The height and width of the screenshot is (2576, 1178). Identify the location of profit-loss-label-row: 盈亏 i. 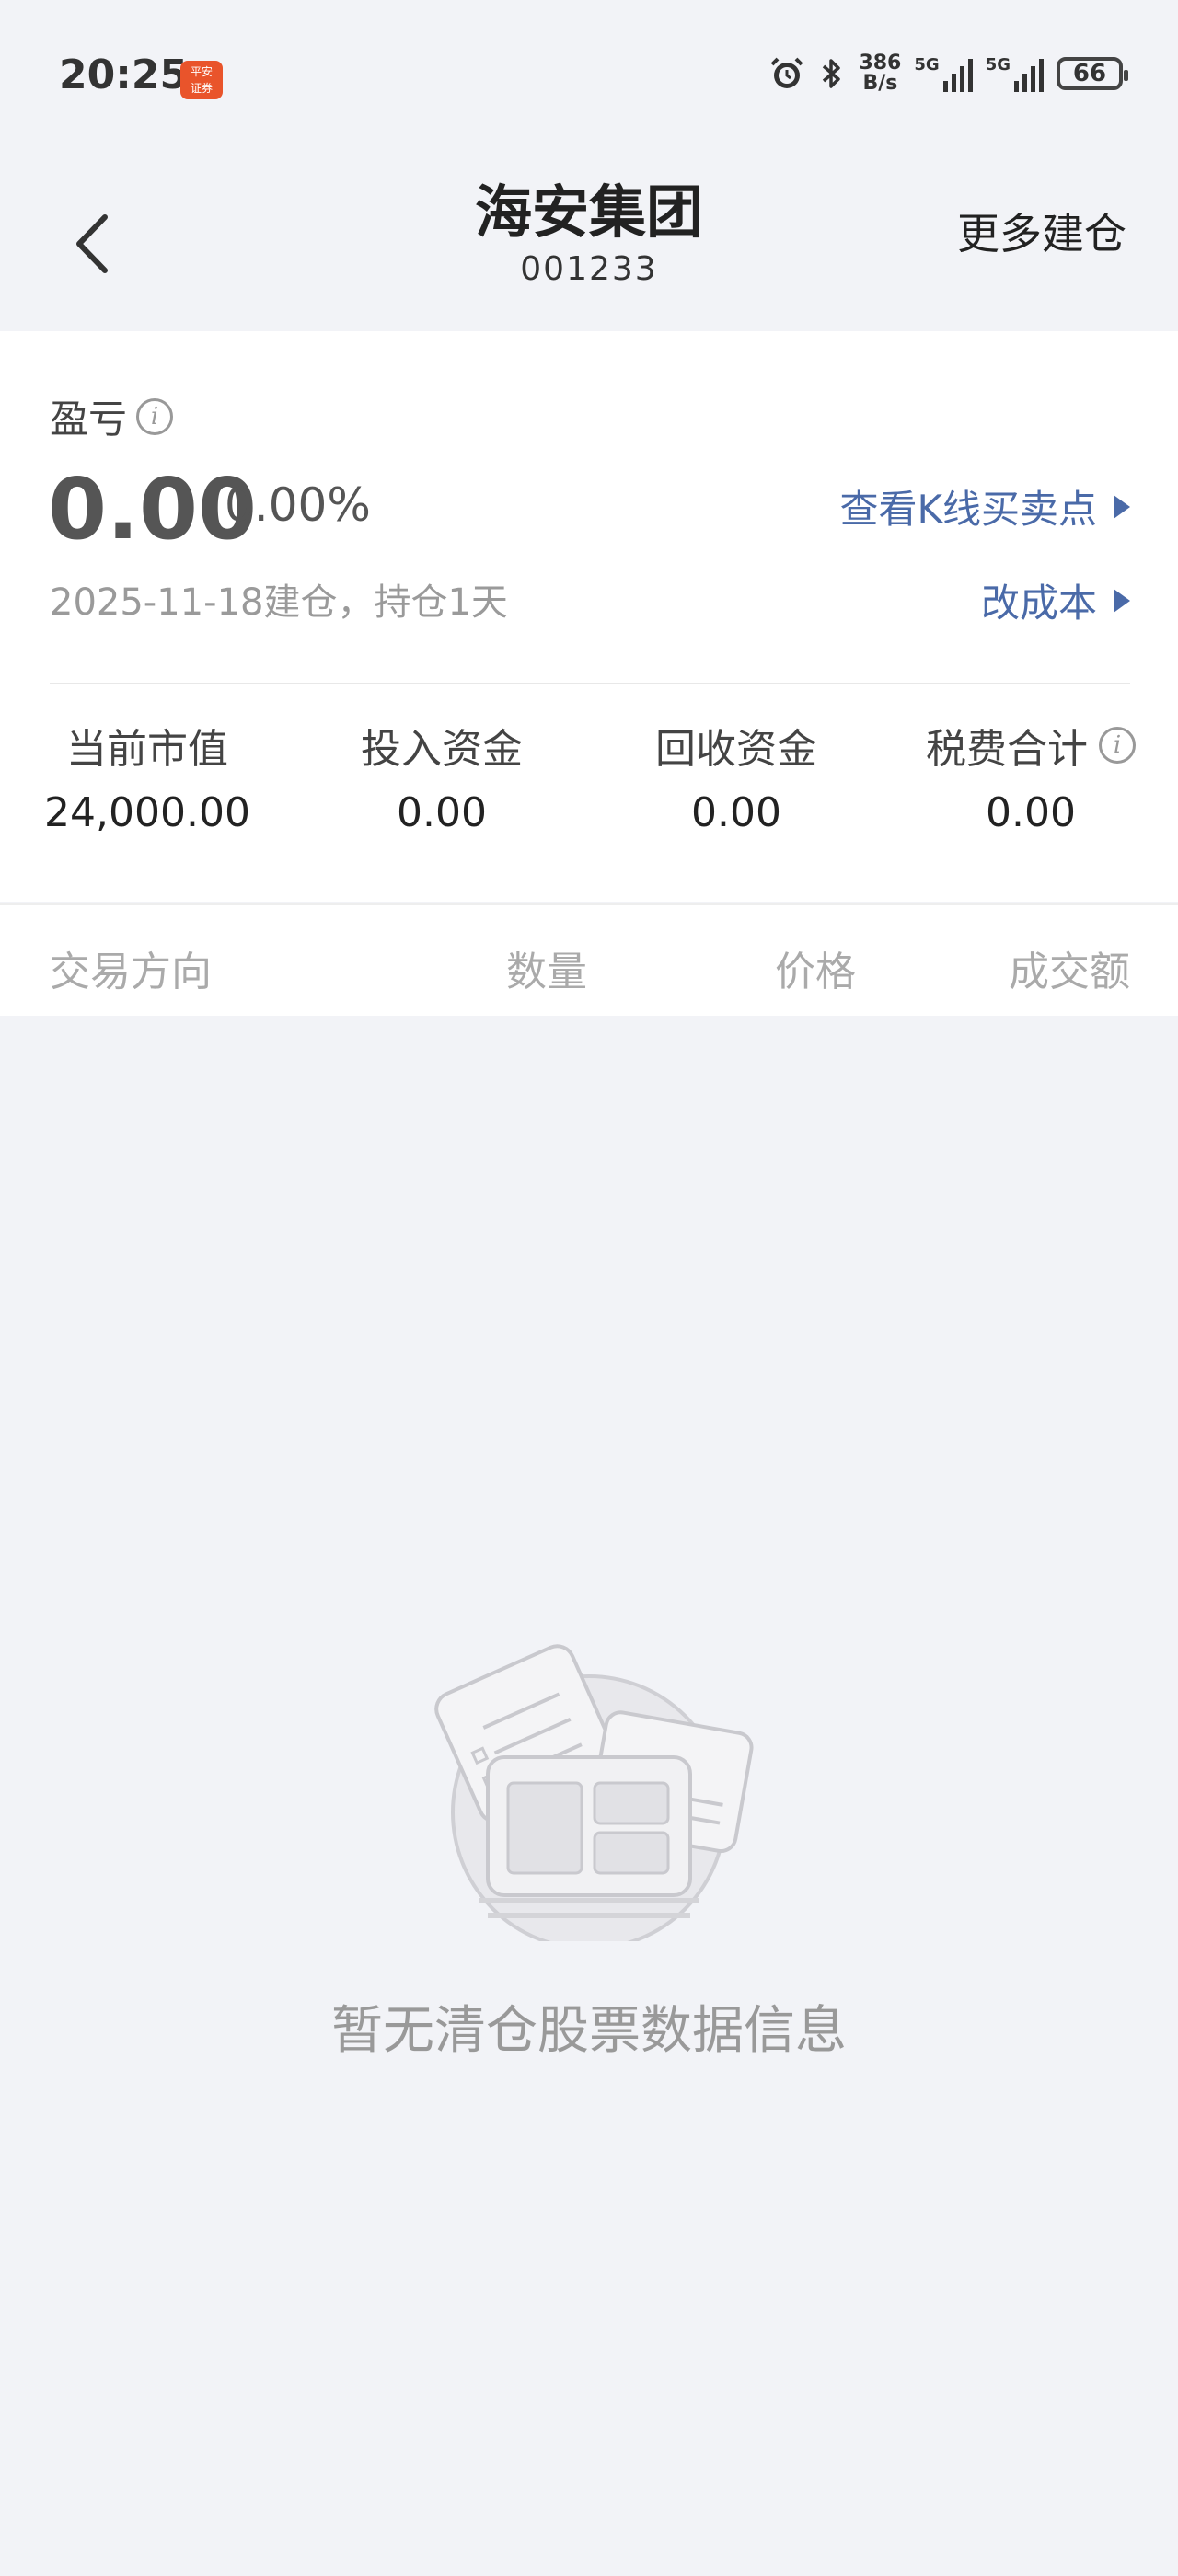
(112, 416).